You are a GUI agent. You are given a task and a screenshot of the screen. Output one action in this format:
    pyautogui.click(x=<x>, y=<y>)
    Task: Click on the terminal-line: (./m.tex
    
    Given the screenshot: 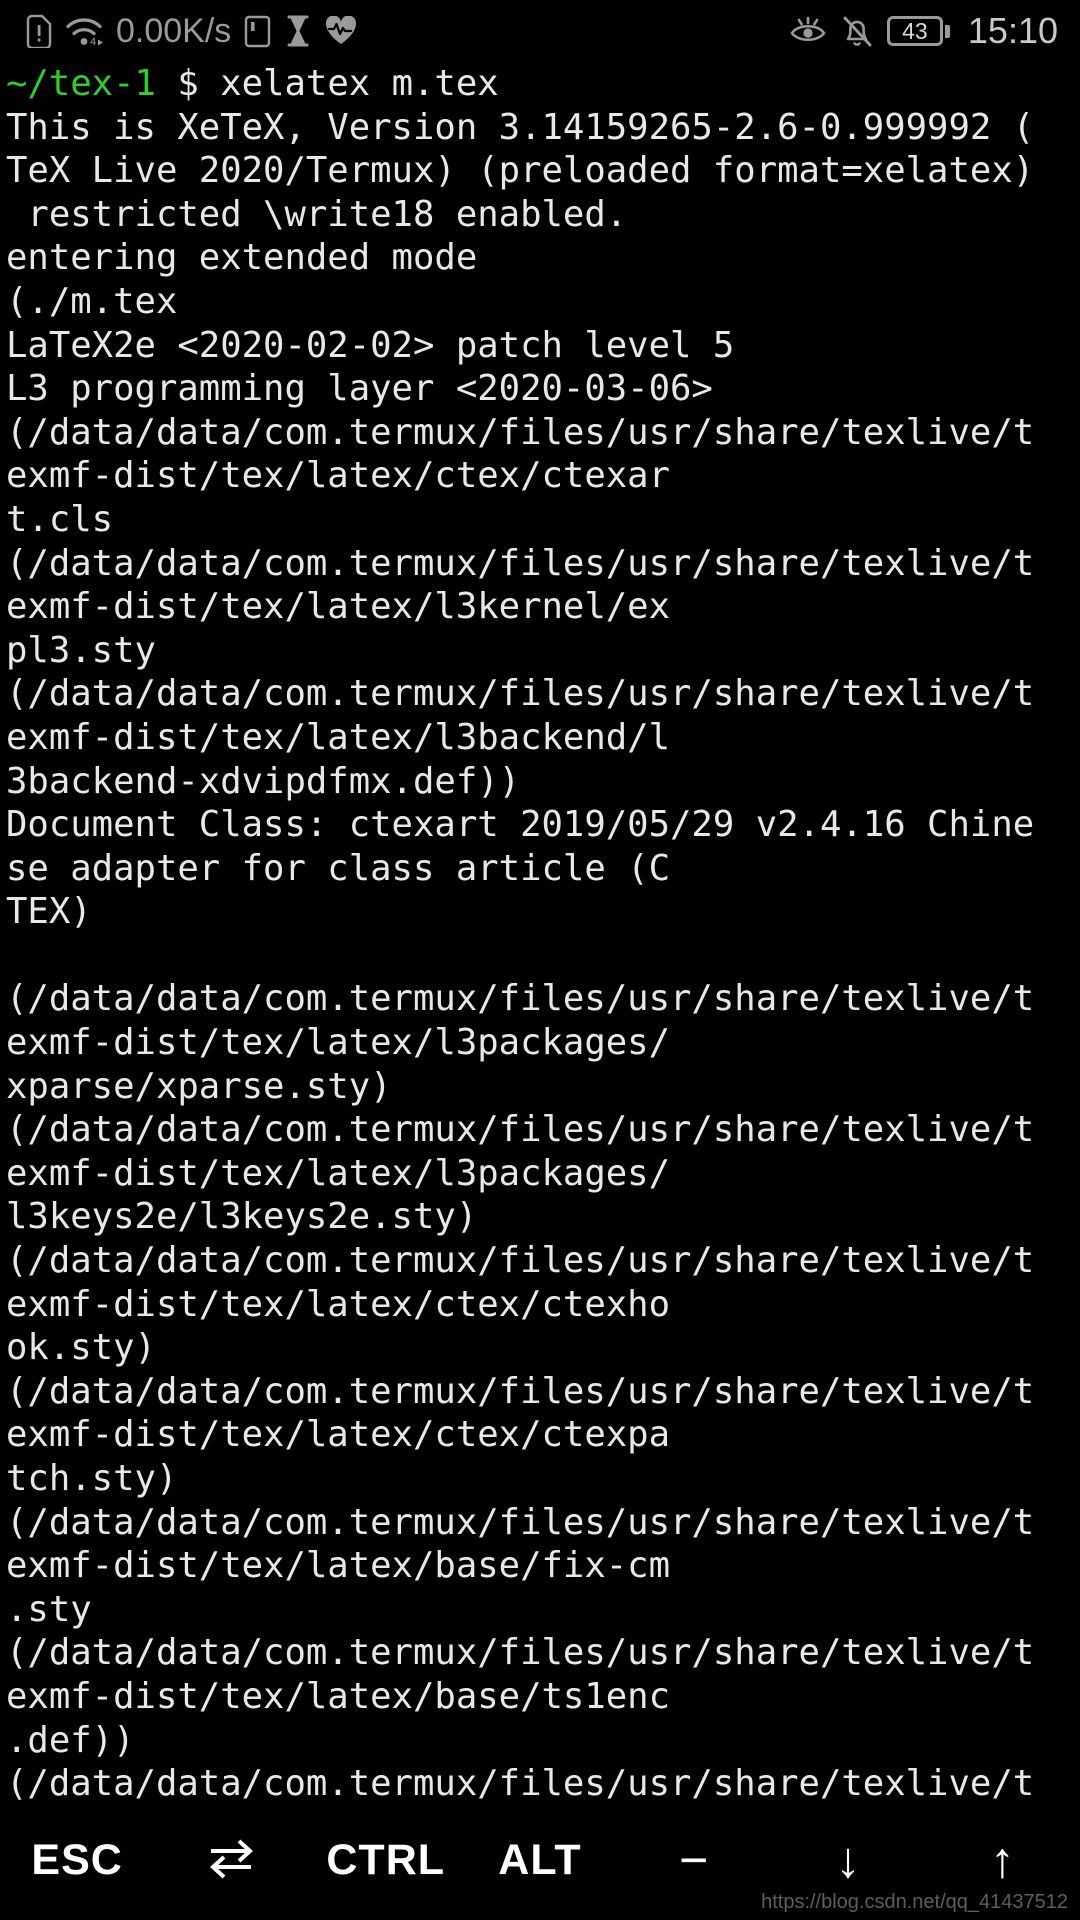 What is the action you would take?
    pyautogui.click(x=92, y=301)
    